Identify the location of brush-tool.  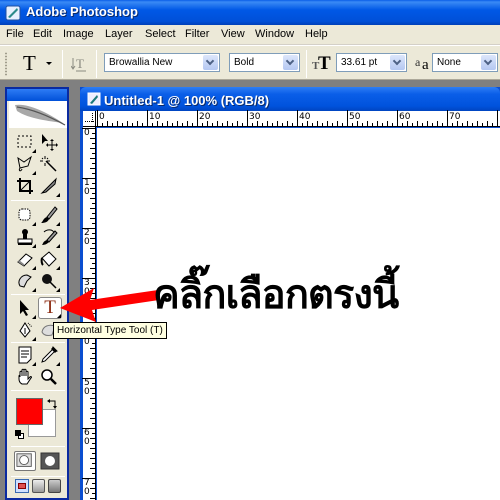
(49, 215).